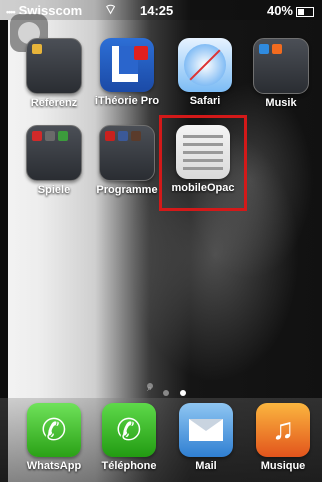 This screenshot has height=482, width=322. What do you see at coordinates (141, 53) in the screenshot?
I see `swiss-cross-badge` at bounding box center [141, 53].